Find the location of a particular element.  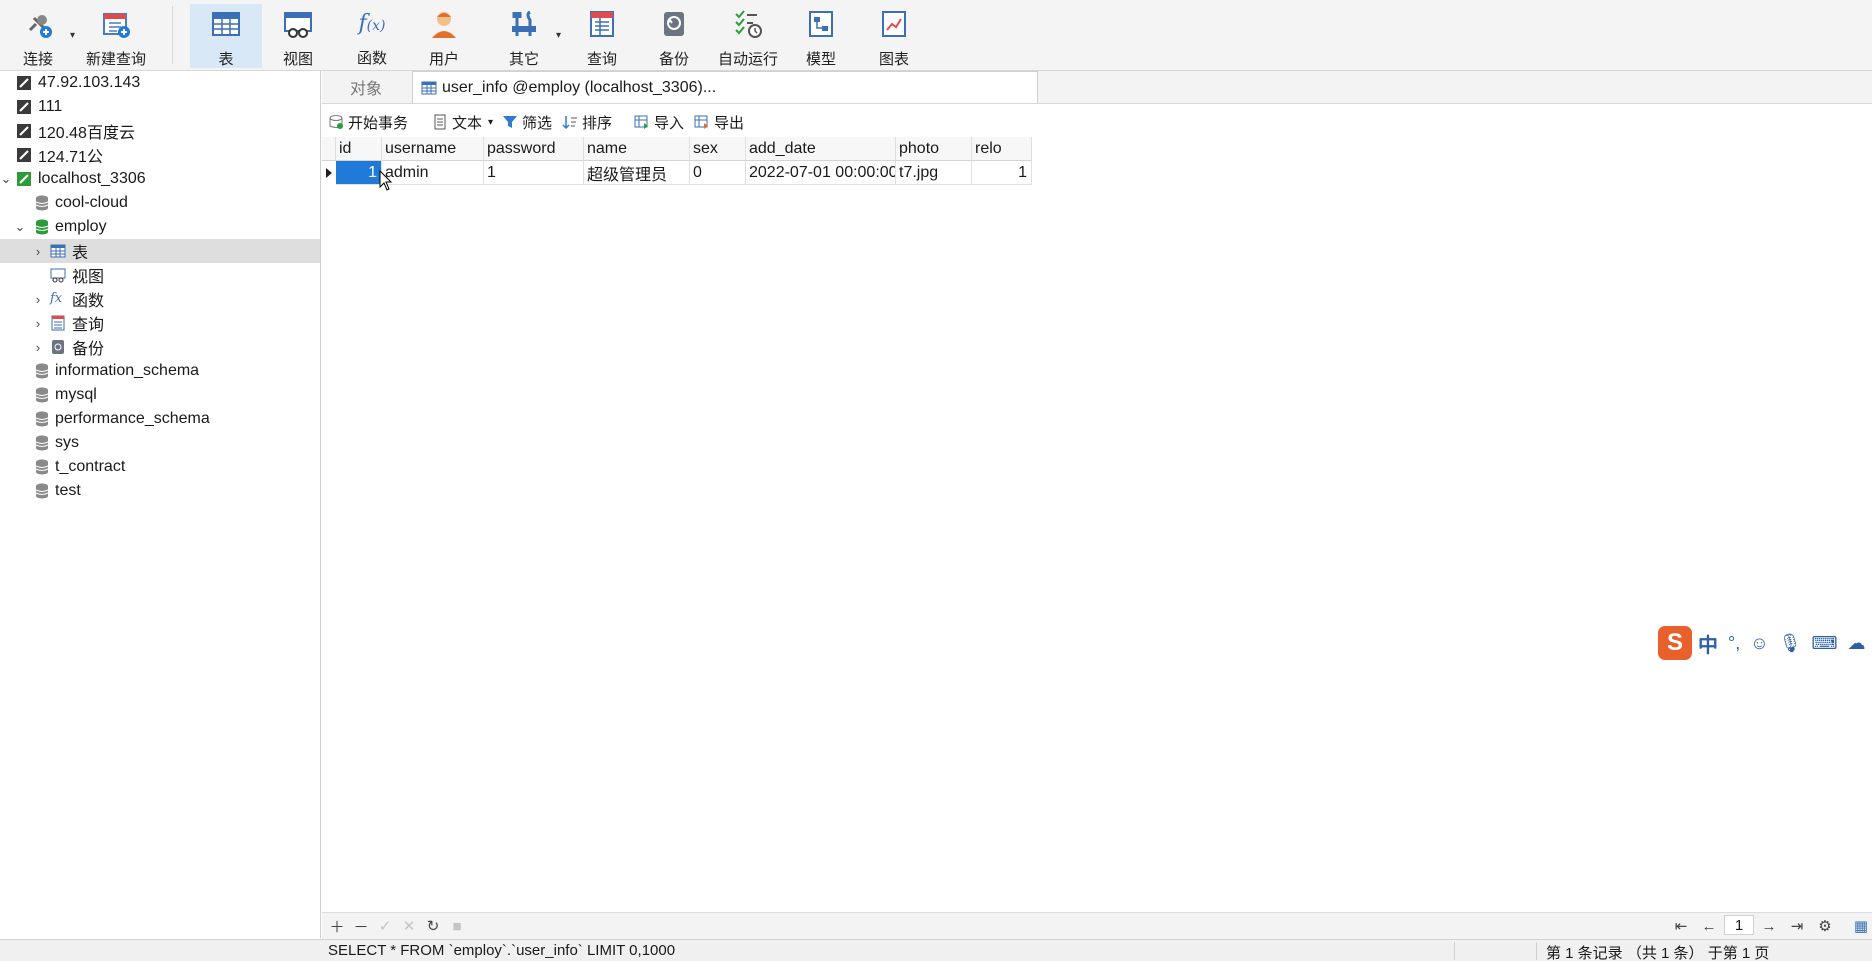

model-icon is located at coordinates (821, 24).